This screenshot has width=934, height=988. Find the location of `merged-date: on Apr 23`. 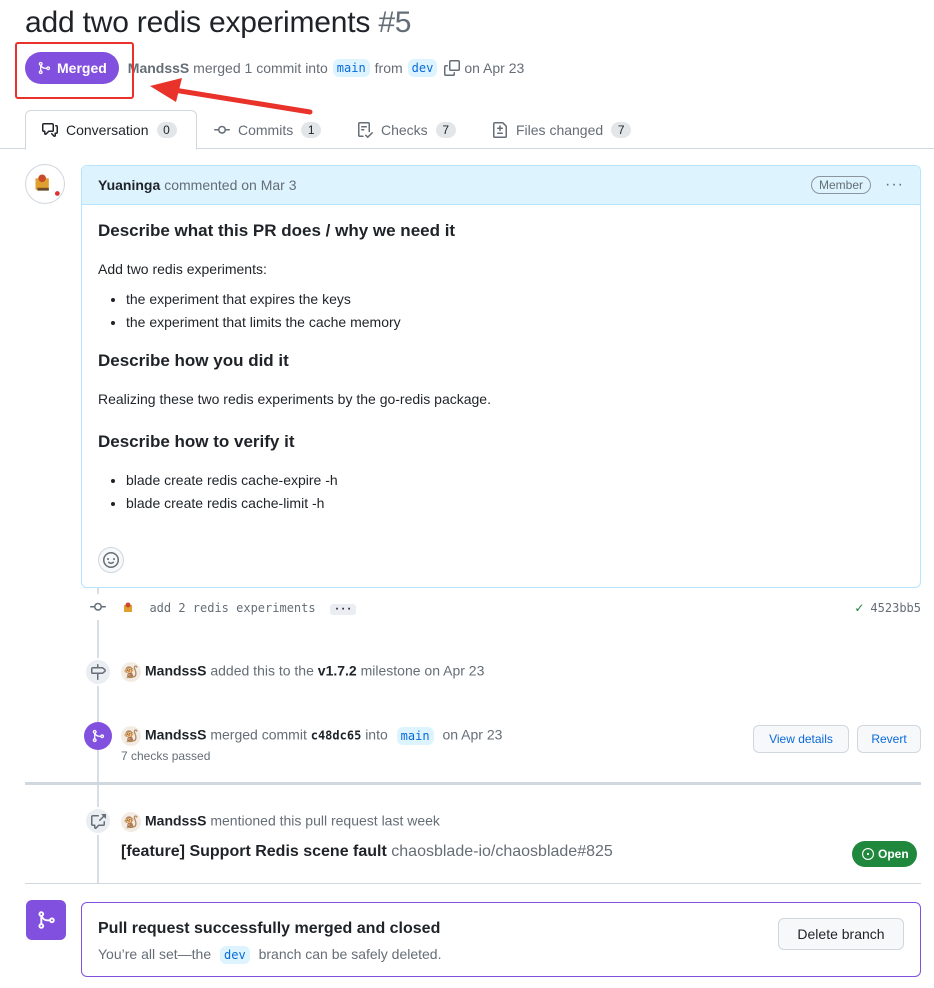

merged-date: on Apr 23 is located at coordinates (472, 734).